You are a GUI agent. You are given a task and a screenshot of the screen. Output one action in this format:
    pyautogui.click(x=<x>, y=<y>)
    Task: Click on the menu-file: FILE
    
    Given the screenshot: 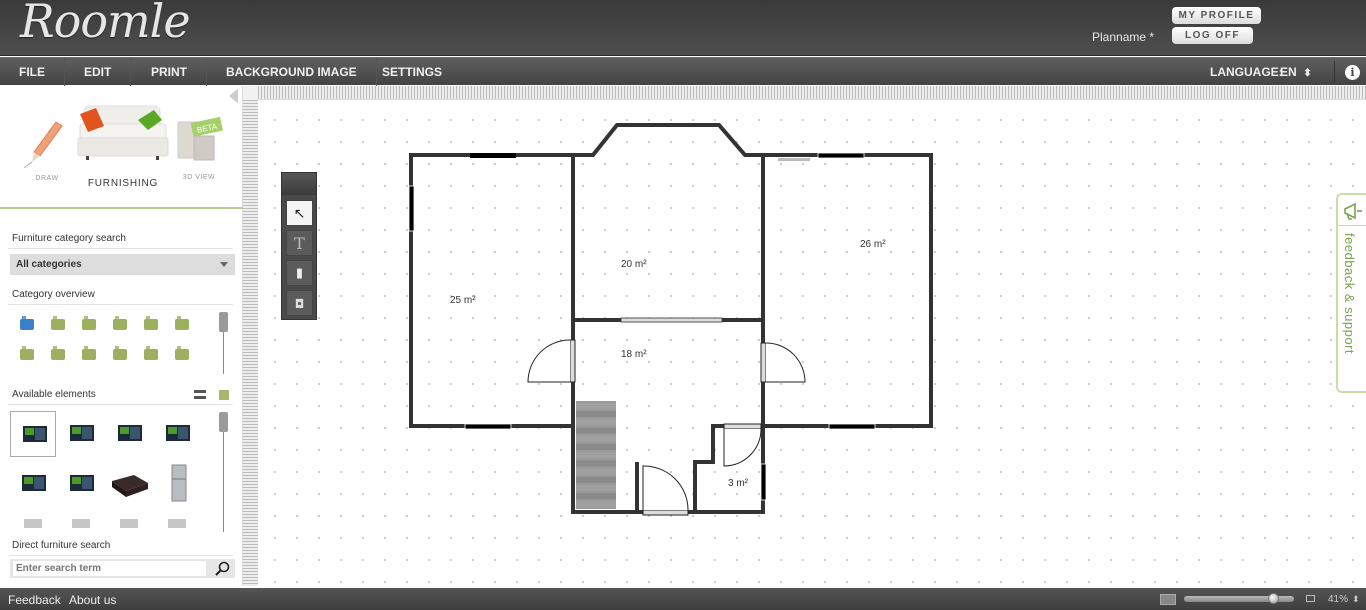 What is the action you would take?
    pyautogui.click(x=32, y=72)
    